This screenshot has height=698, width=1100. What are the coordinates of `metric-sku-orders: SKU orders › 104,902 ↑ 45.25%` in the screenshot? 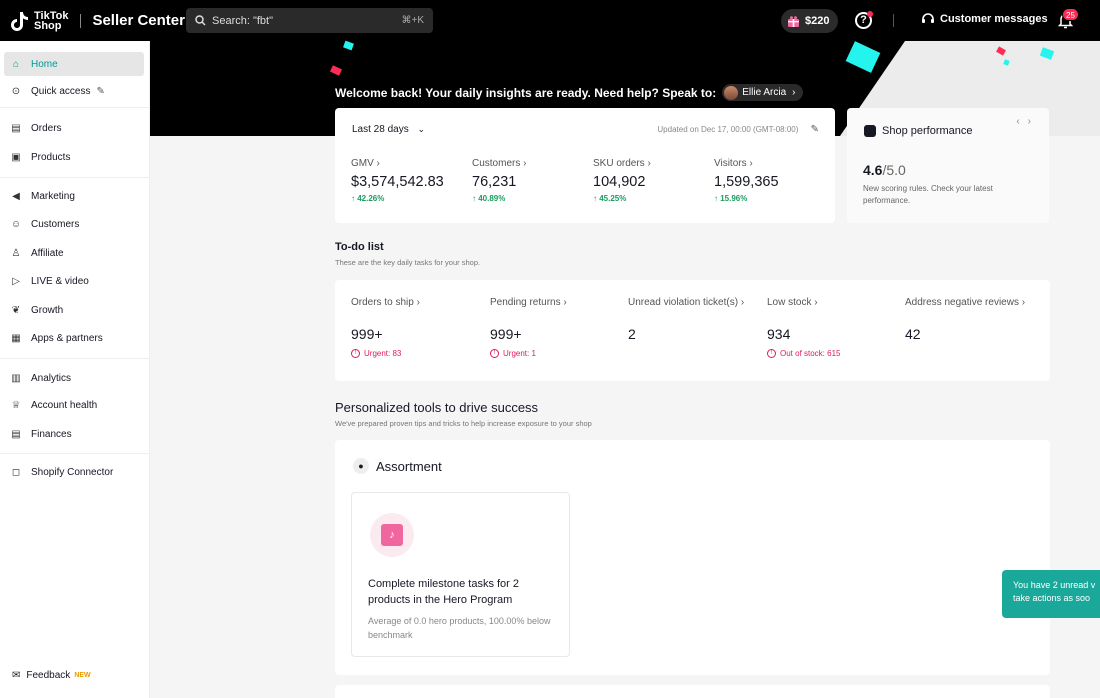 It's located at (622, 180).